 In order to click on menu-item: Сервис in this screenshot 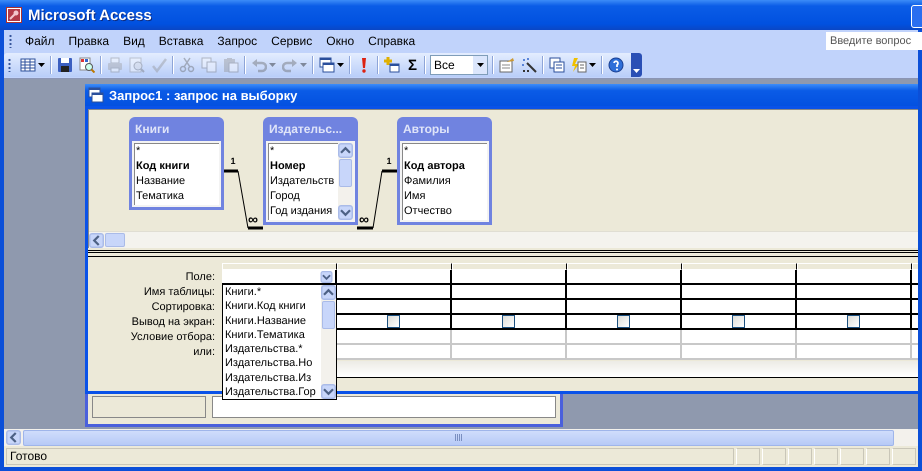, I will do `click(292, 41)`.